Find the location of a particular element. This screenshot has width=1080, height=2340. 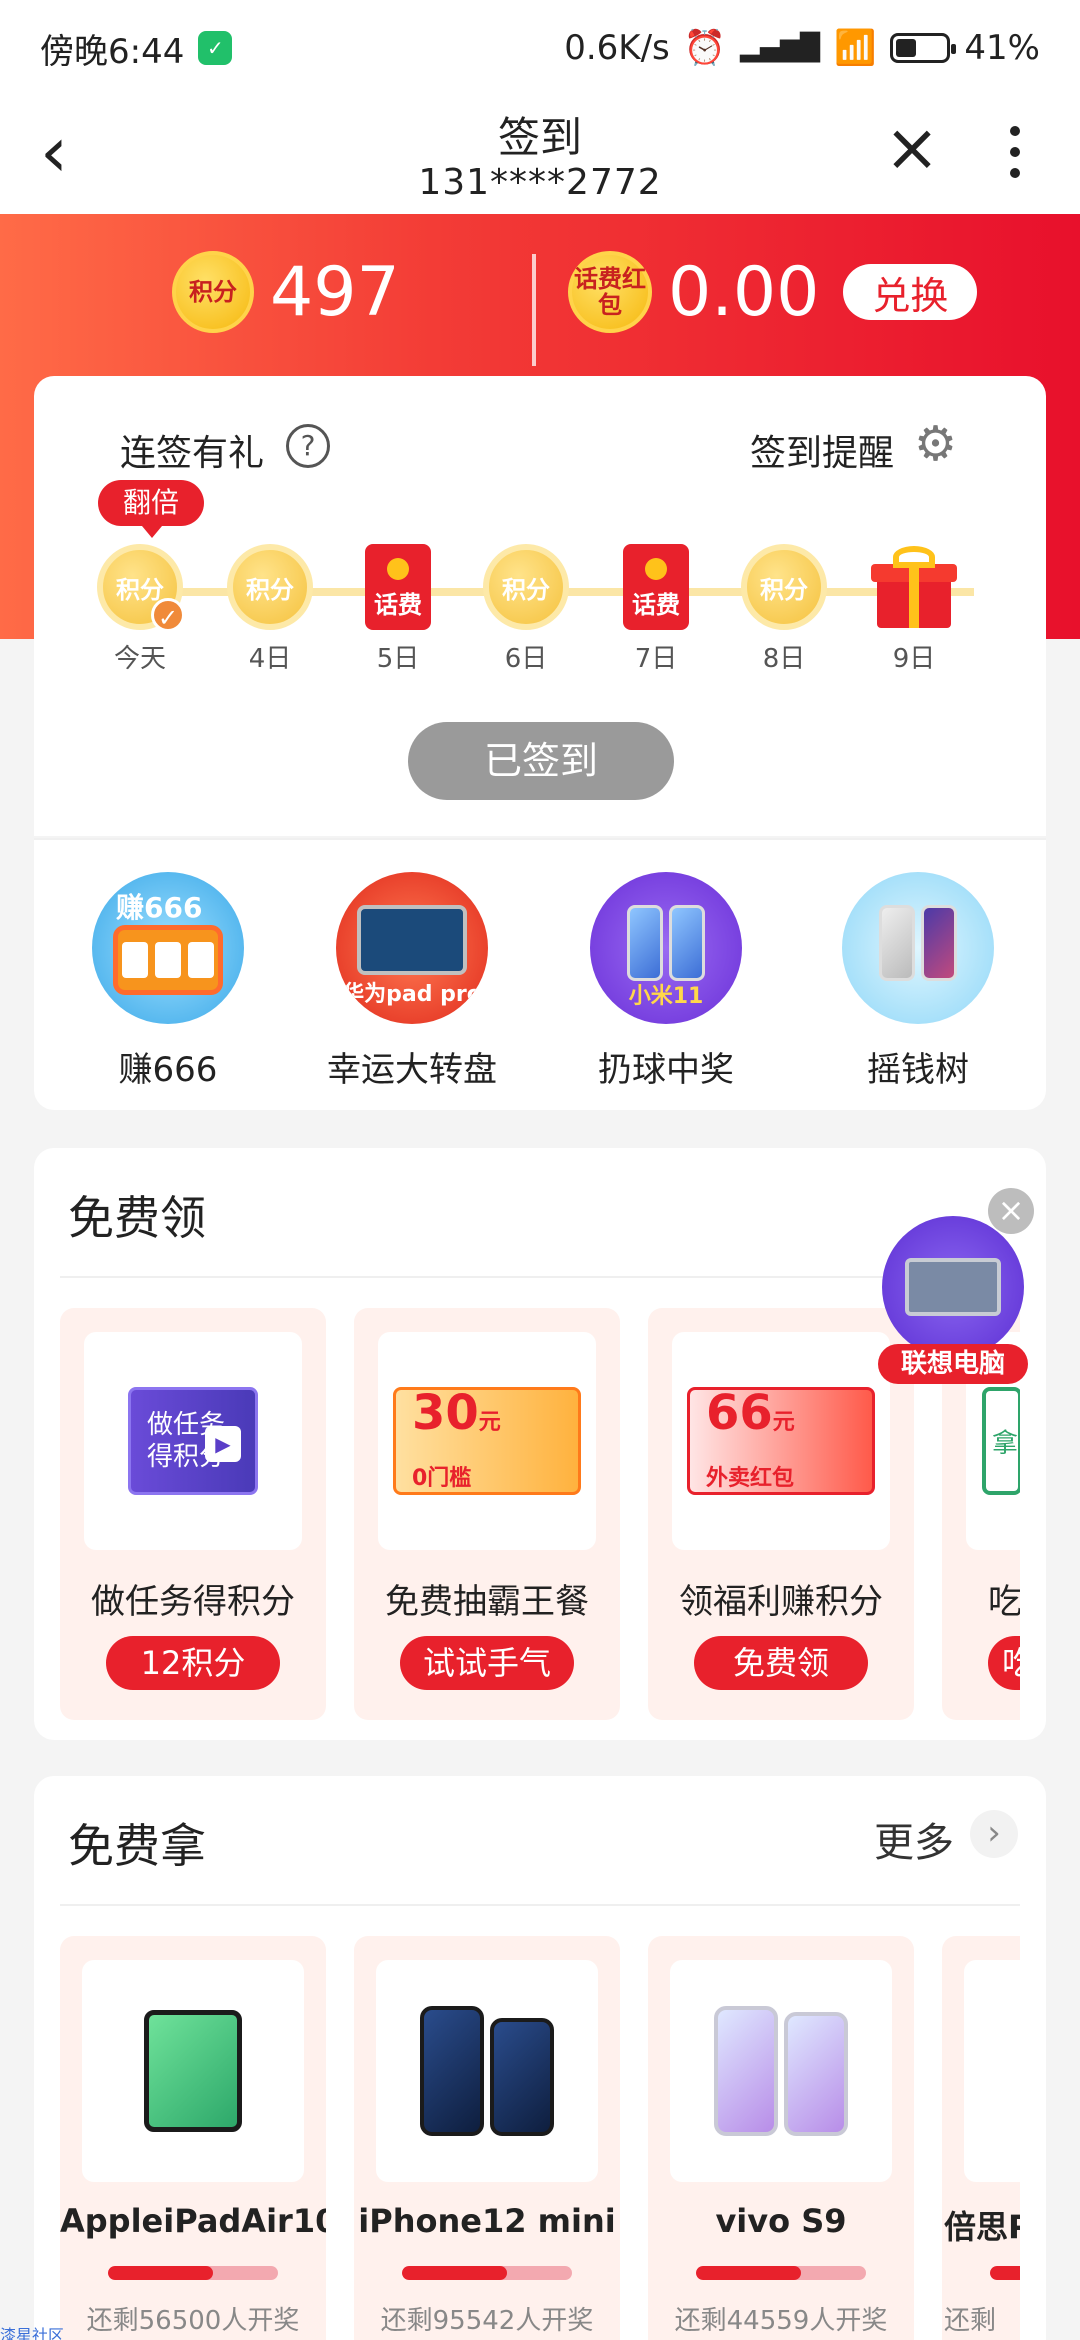

task-card: 做任务得积分 做任务得积分 12积分 is located at coordinates (193, 1514).